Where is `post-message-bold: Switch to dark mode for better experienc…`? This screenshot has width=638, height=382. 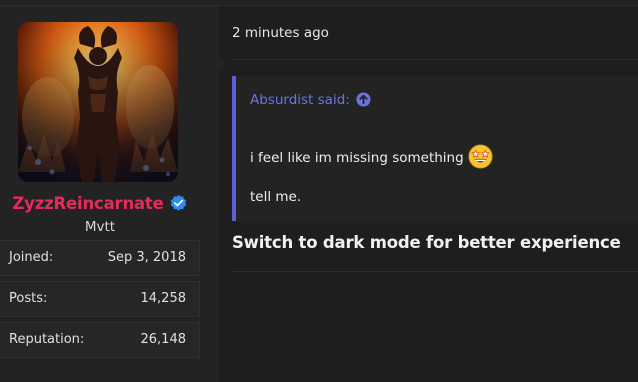
post-message-bold: Switch to dark mode for better experienc… is located at coordinates (426, 242).